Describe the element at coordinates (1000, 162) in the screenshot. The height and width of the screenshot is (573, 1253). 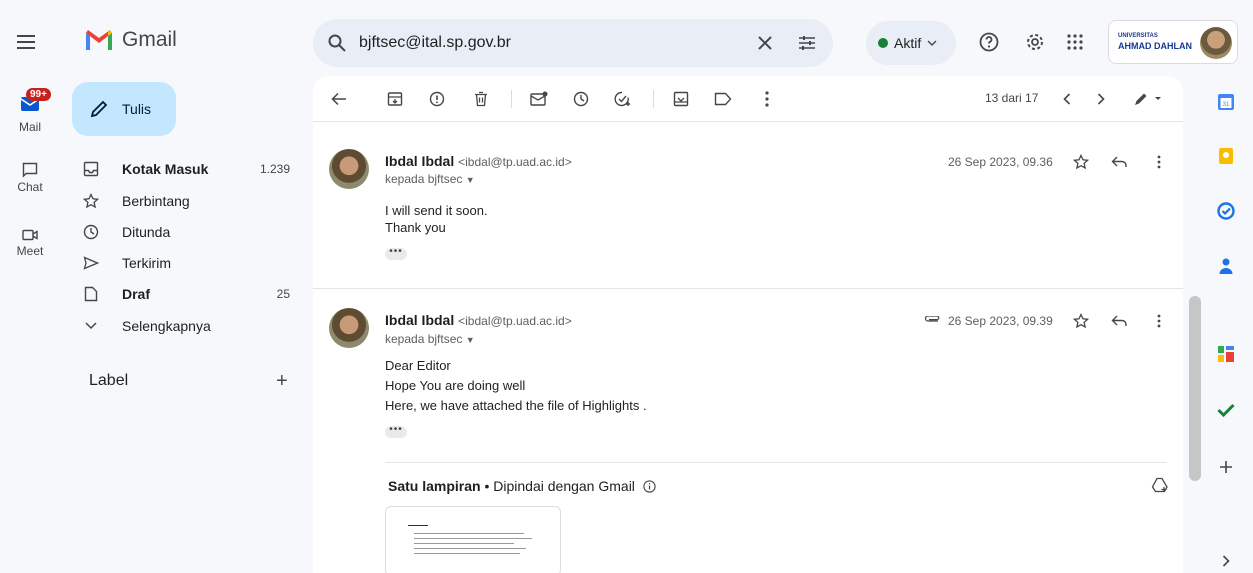
I see `message-date: 26 Sep 2023, 09.36` at that location.